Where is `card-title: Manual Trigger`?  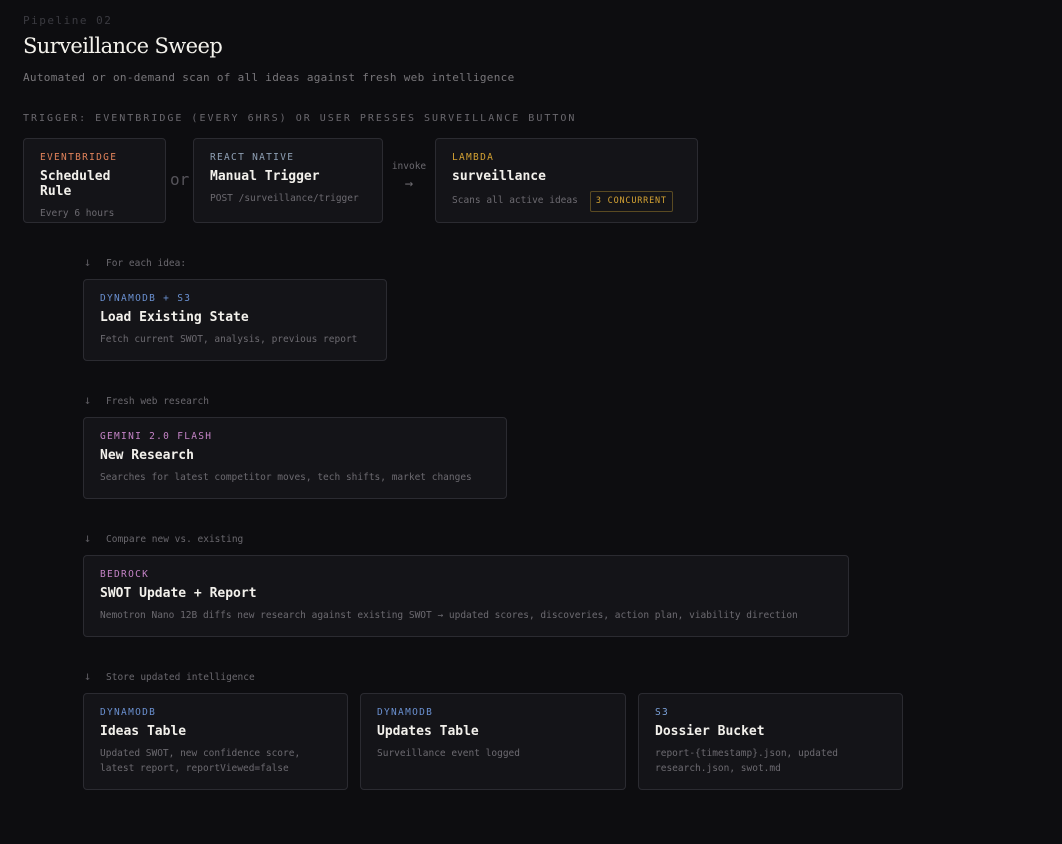
card-title: Manual Trigger is located at coordinates (265, 176).